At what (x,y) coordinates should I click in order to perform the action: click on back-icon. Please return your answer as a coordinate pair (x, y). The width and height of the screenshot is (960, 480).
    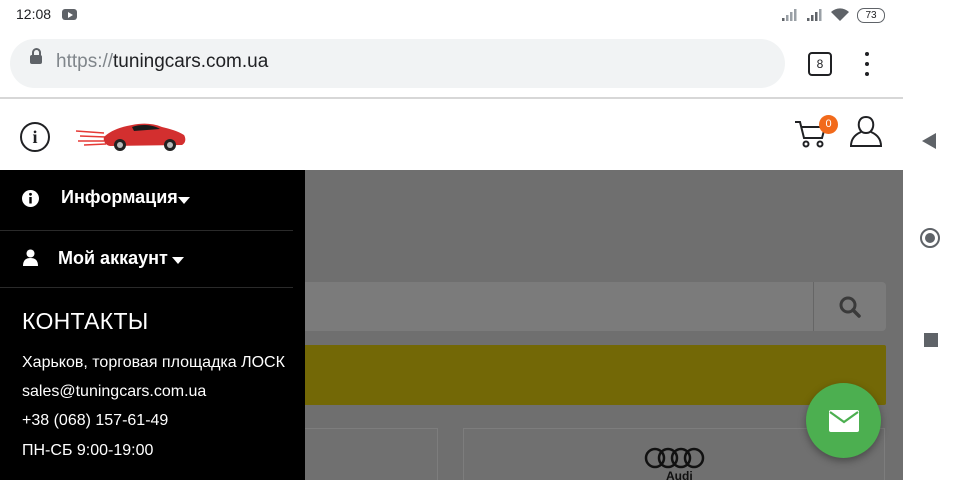
    Looking at the image, I should click on (929, 141).